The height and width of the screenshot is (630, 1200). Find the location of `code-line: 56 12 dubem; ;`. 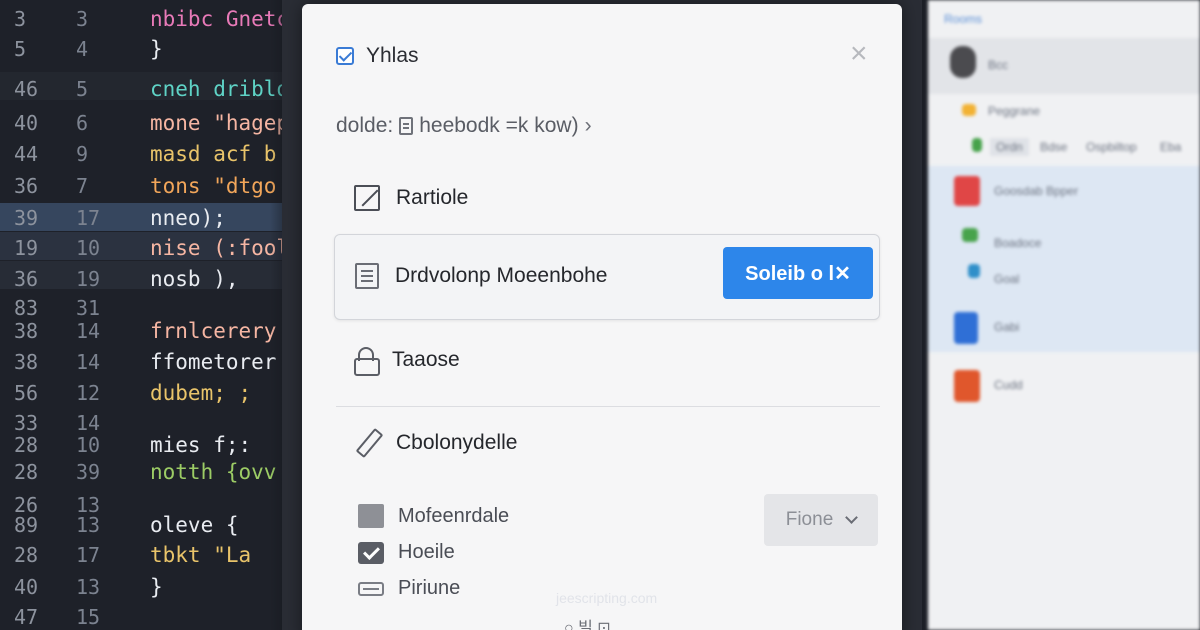

code-line: 56 12 dubem; ; is located at coordinates (150, 393).